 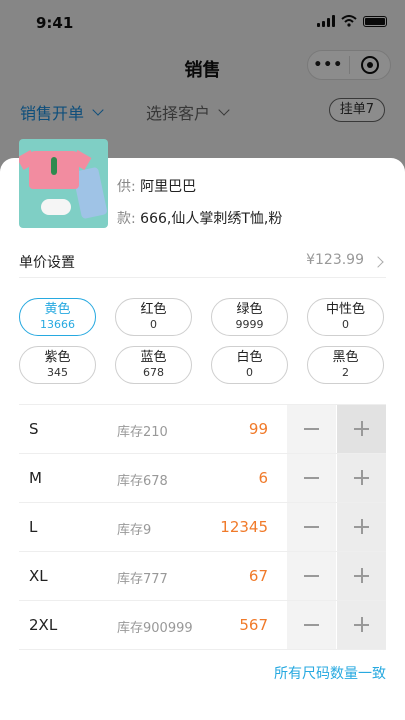 I want to click on product-style: 款: 666,仙人掌刺绣T恤,粉, so click(x=199, y=218).